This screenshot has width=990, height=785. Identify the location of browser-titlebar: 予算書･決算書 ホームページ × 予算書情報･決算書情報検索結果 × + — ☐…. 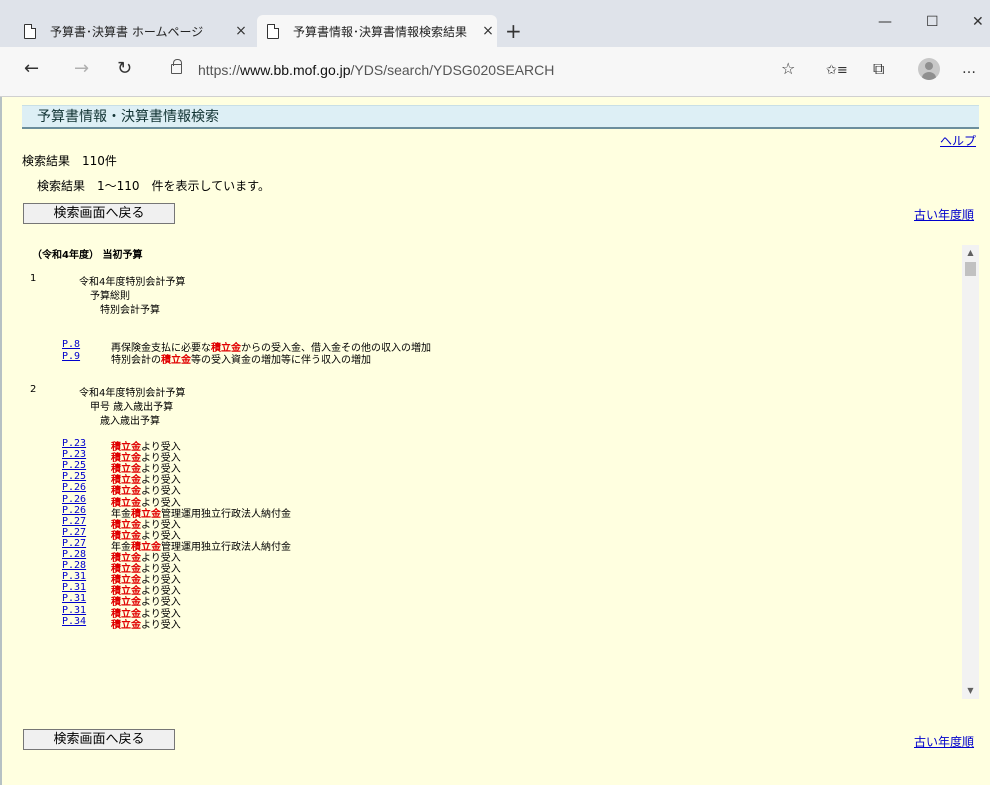
(495, 23).